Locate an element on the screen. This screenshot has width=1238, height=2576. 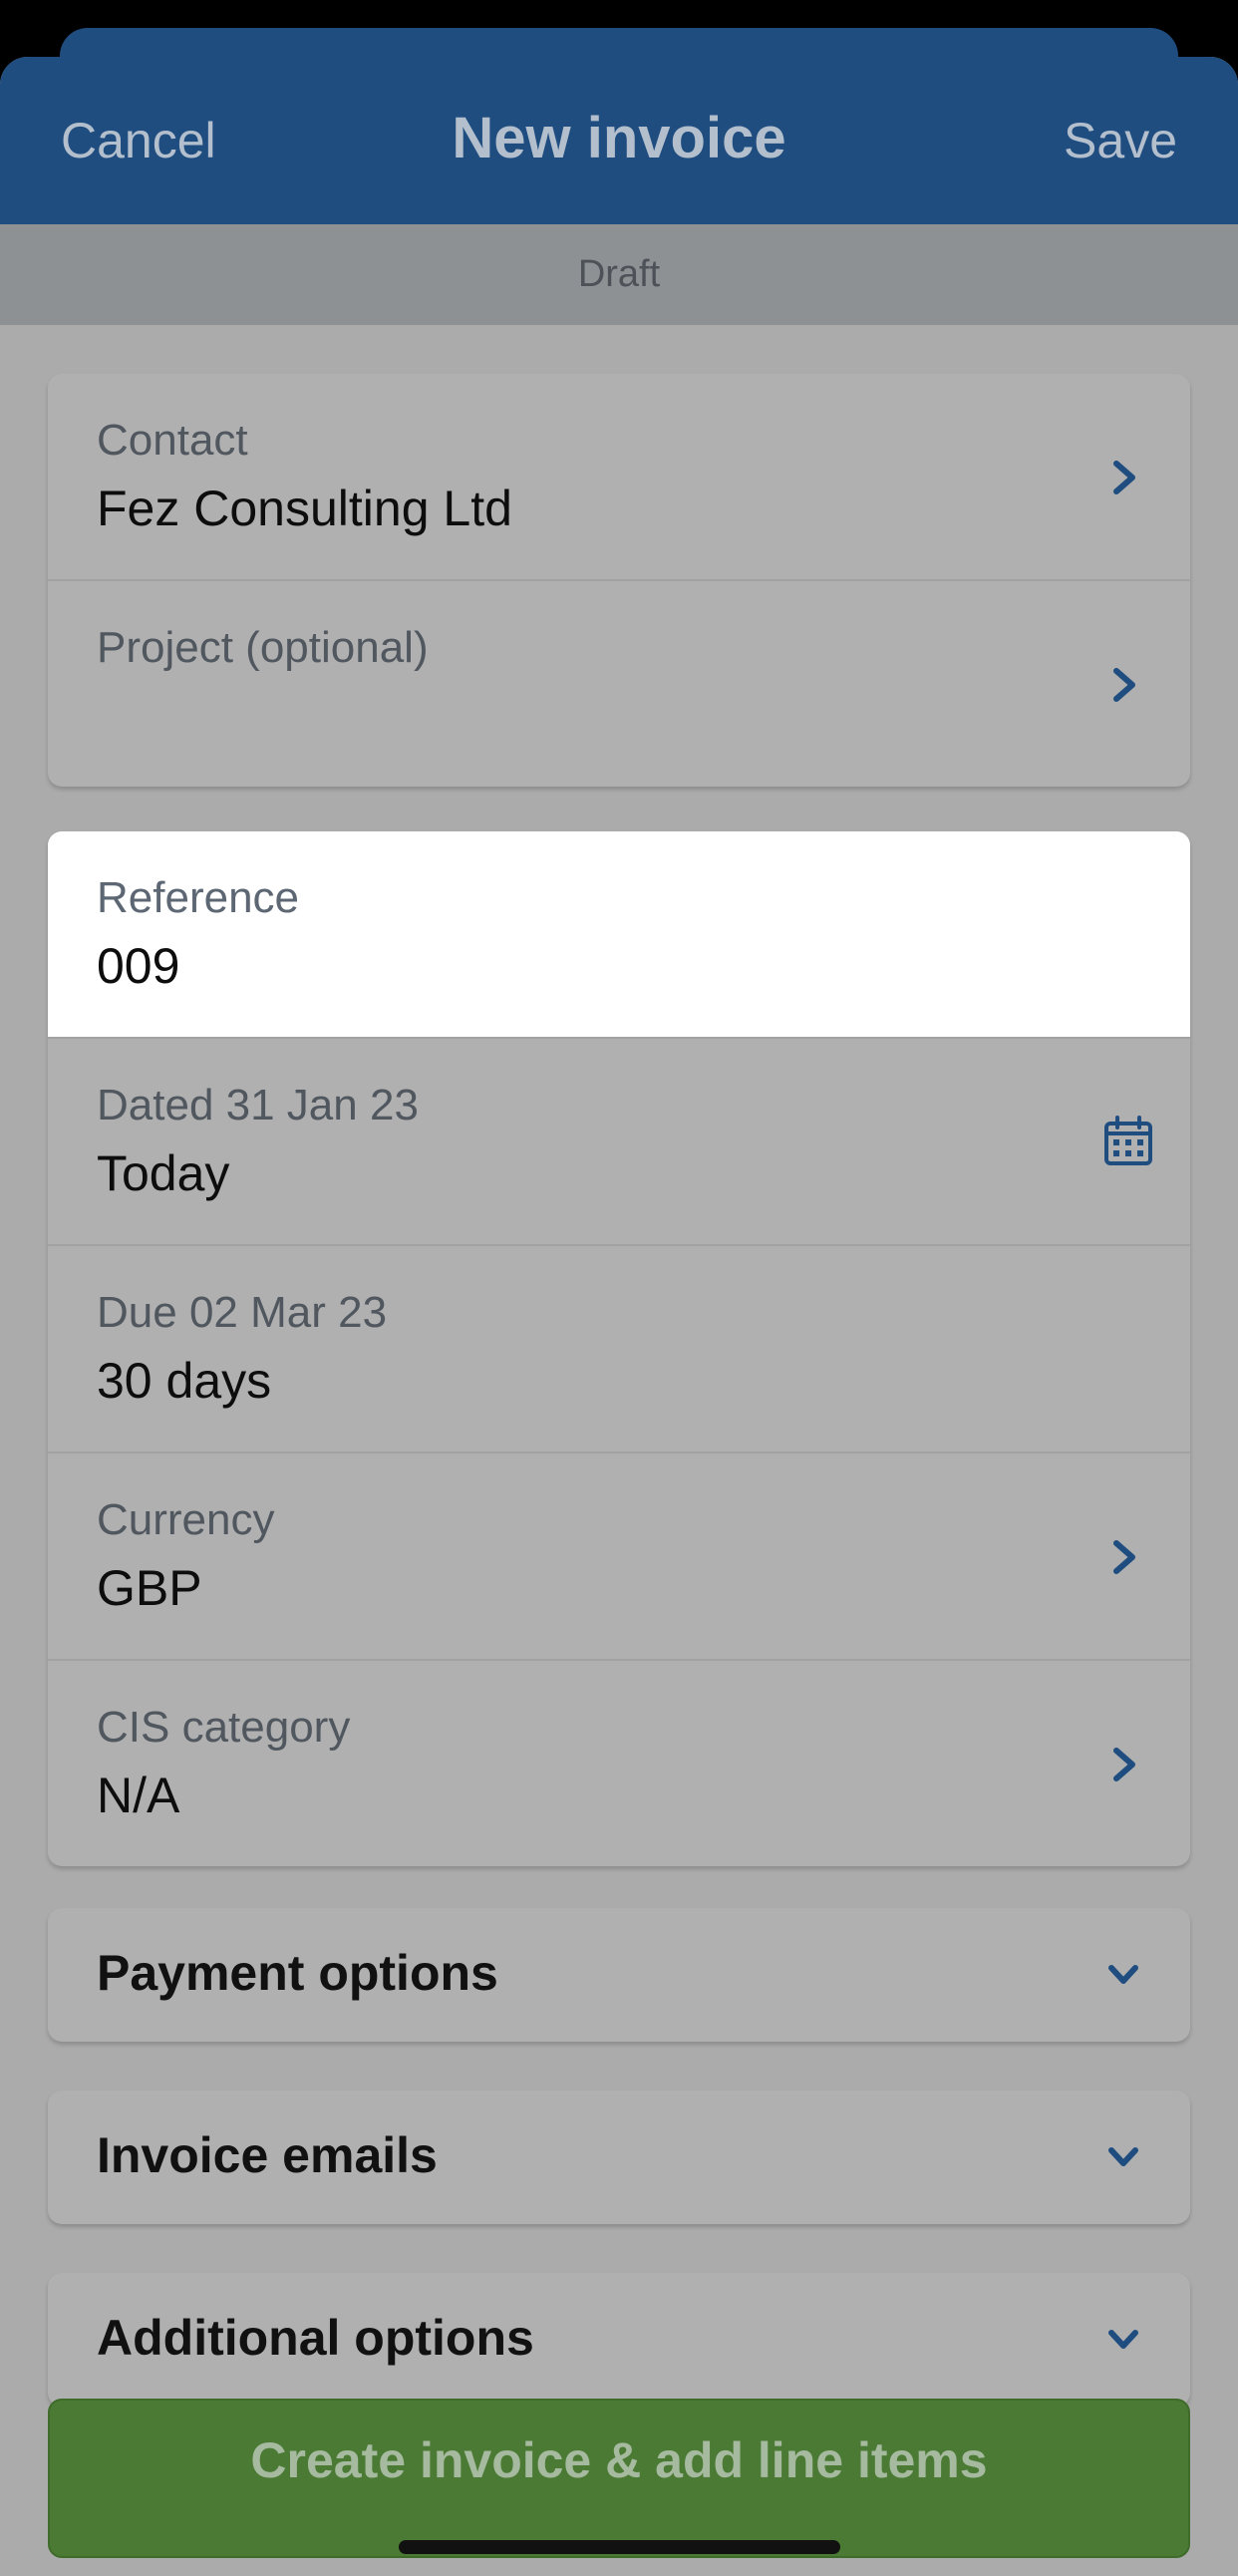
additional-options-section: Additional options is located at coordinates (619, 2340).